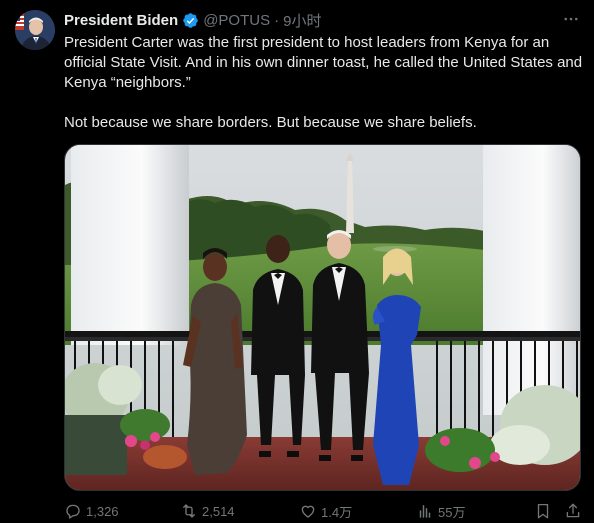 The image size is (594, 523). I want to click on views-count: 55万, so click(452, 512).